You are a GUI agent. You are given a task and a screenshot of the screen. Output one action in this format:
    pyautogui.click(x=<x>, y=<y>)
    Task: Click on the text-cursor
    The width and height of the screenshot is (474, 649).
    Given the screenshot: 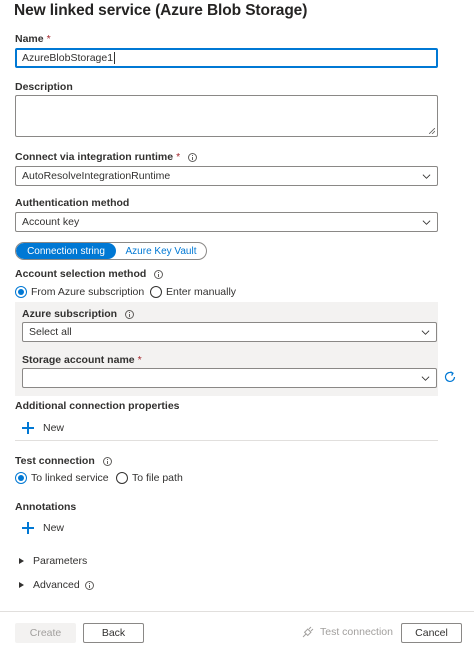 What is the action you would take?
    pyautogui.click(x=115, y=58)
    